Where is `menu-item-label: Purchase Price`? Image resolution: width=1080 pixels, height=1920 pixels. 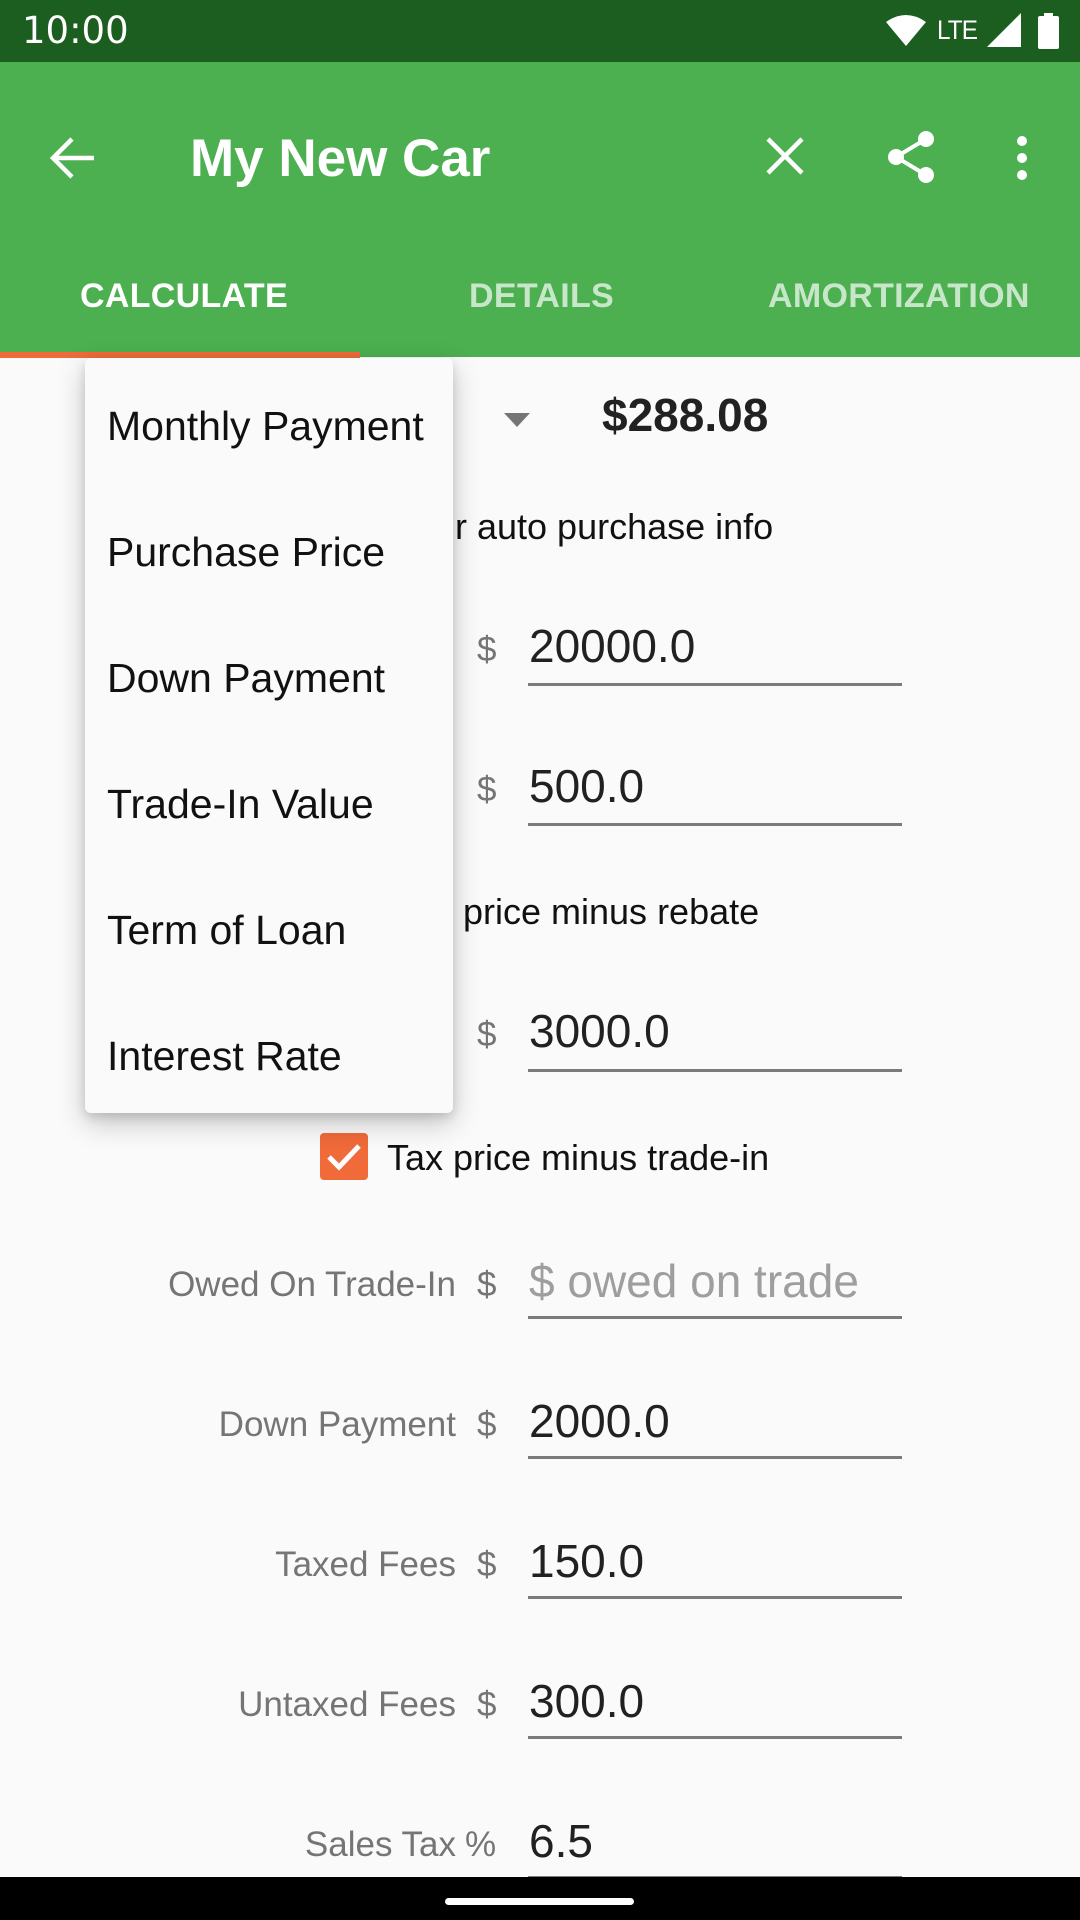
menu-item-label: Purchase Price is located at coordinates (246, 552).